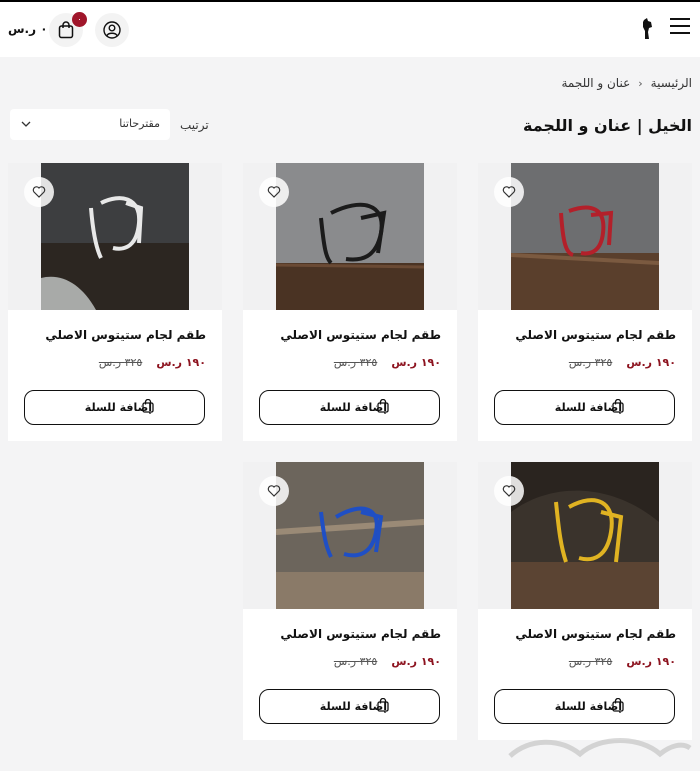  What do you see at coordinates (350, 28) in the screenshot?
I see `top-navigation-bar: ٠ ٠ ر.س` at bounding box center [350, 28].